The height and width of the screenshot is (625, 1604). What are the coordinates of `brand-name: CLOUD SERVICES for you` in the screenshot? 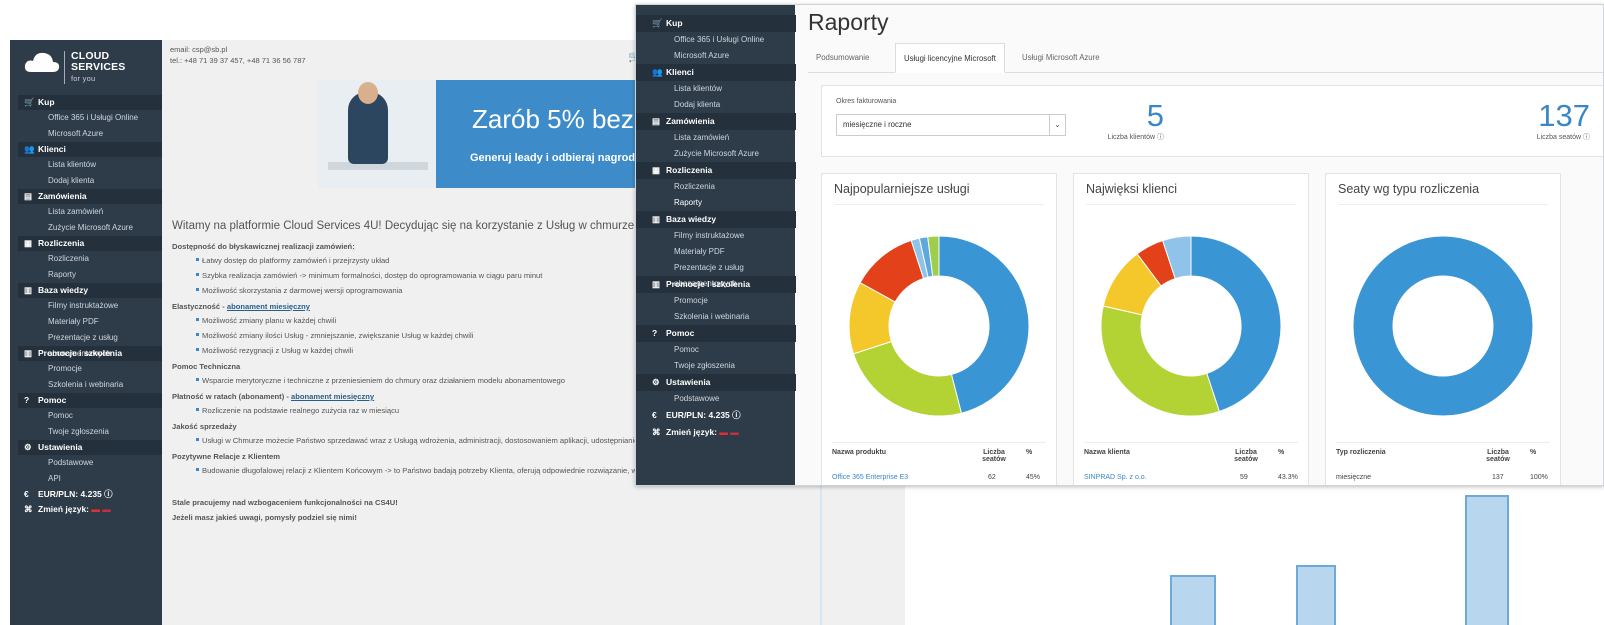 It's located at (114, 67).